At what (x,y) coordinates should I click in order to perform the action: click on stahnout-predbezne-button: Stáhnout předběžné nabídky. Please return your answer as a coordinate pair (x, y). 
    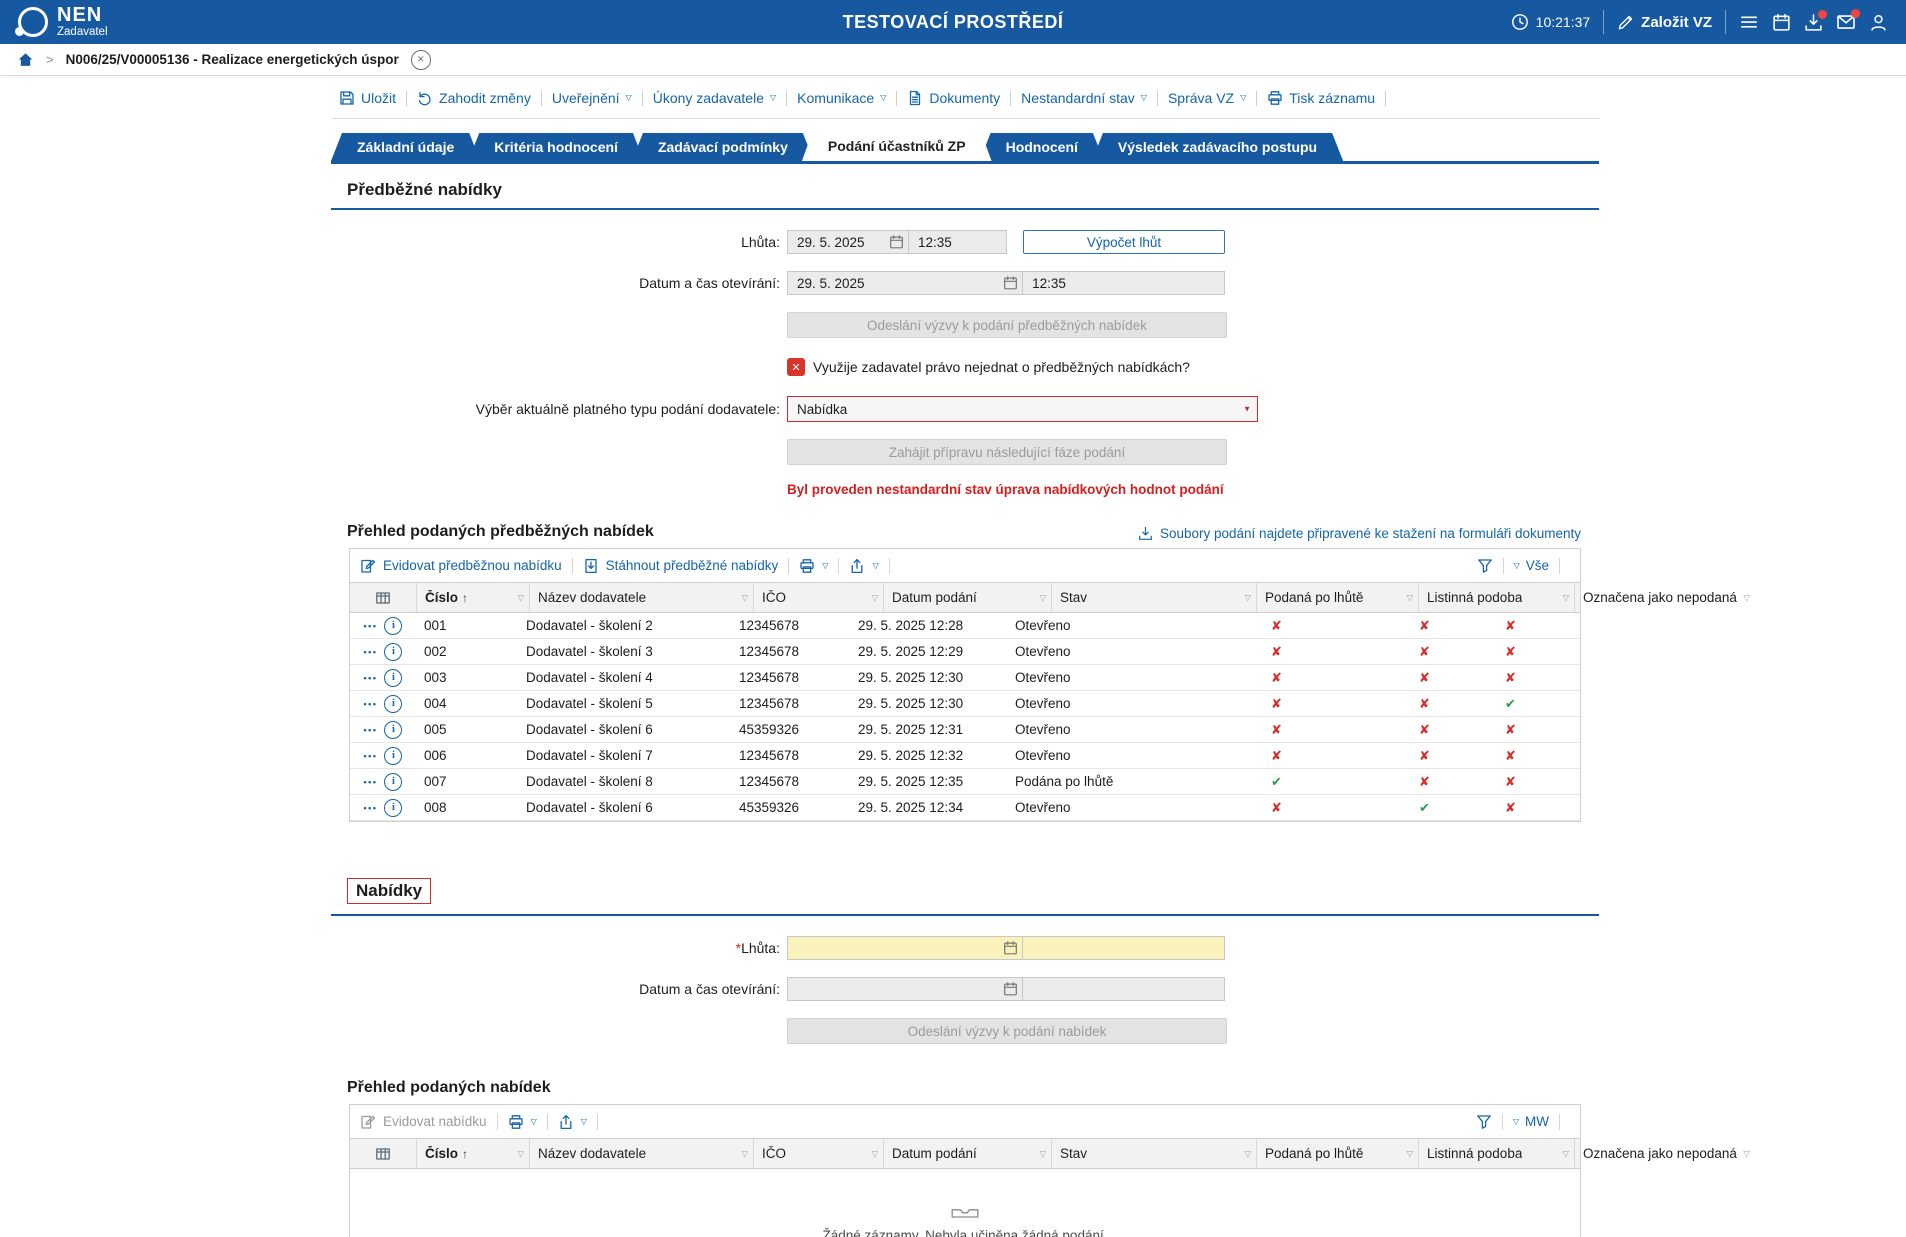
    Looking at the image, I should click on (680, 566).